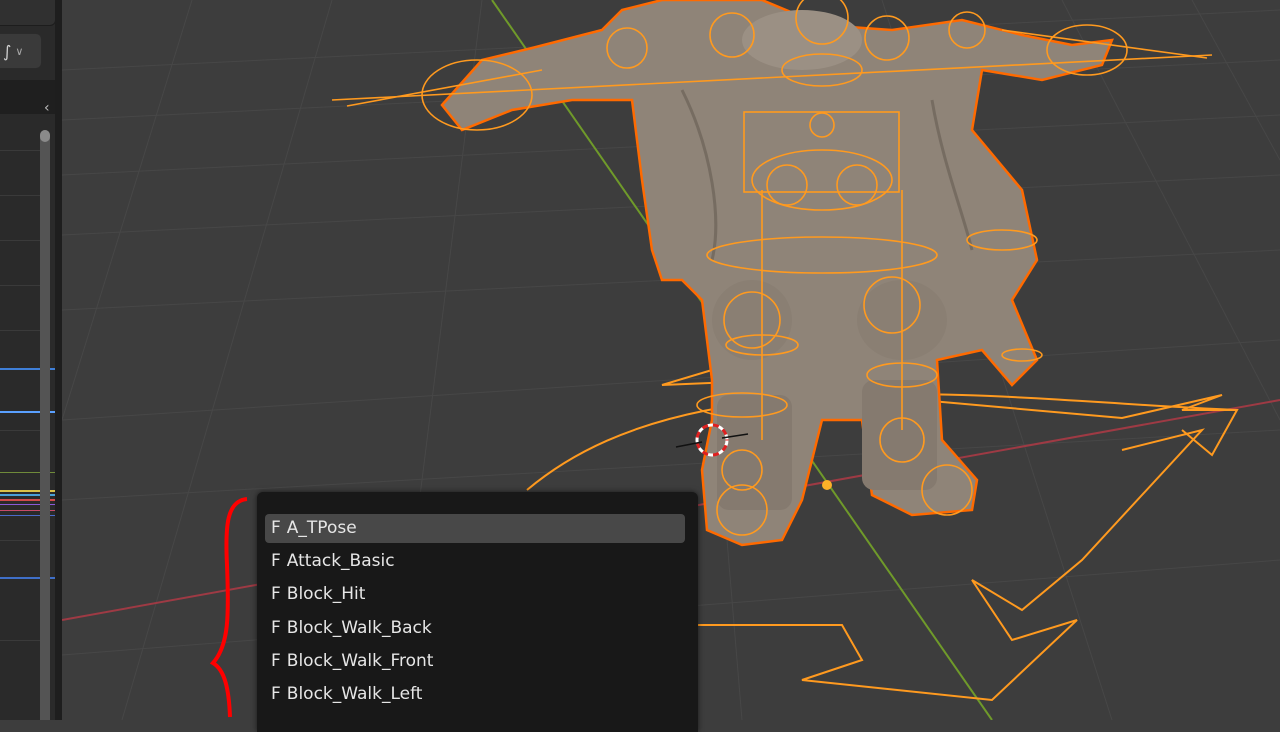 Image resolution: width=1280 pixels, height=732 pixels. I want to click on action-label: Block_Walk_Back, so click(359, 628).